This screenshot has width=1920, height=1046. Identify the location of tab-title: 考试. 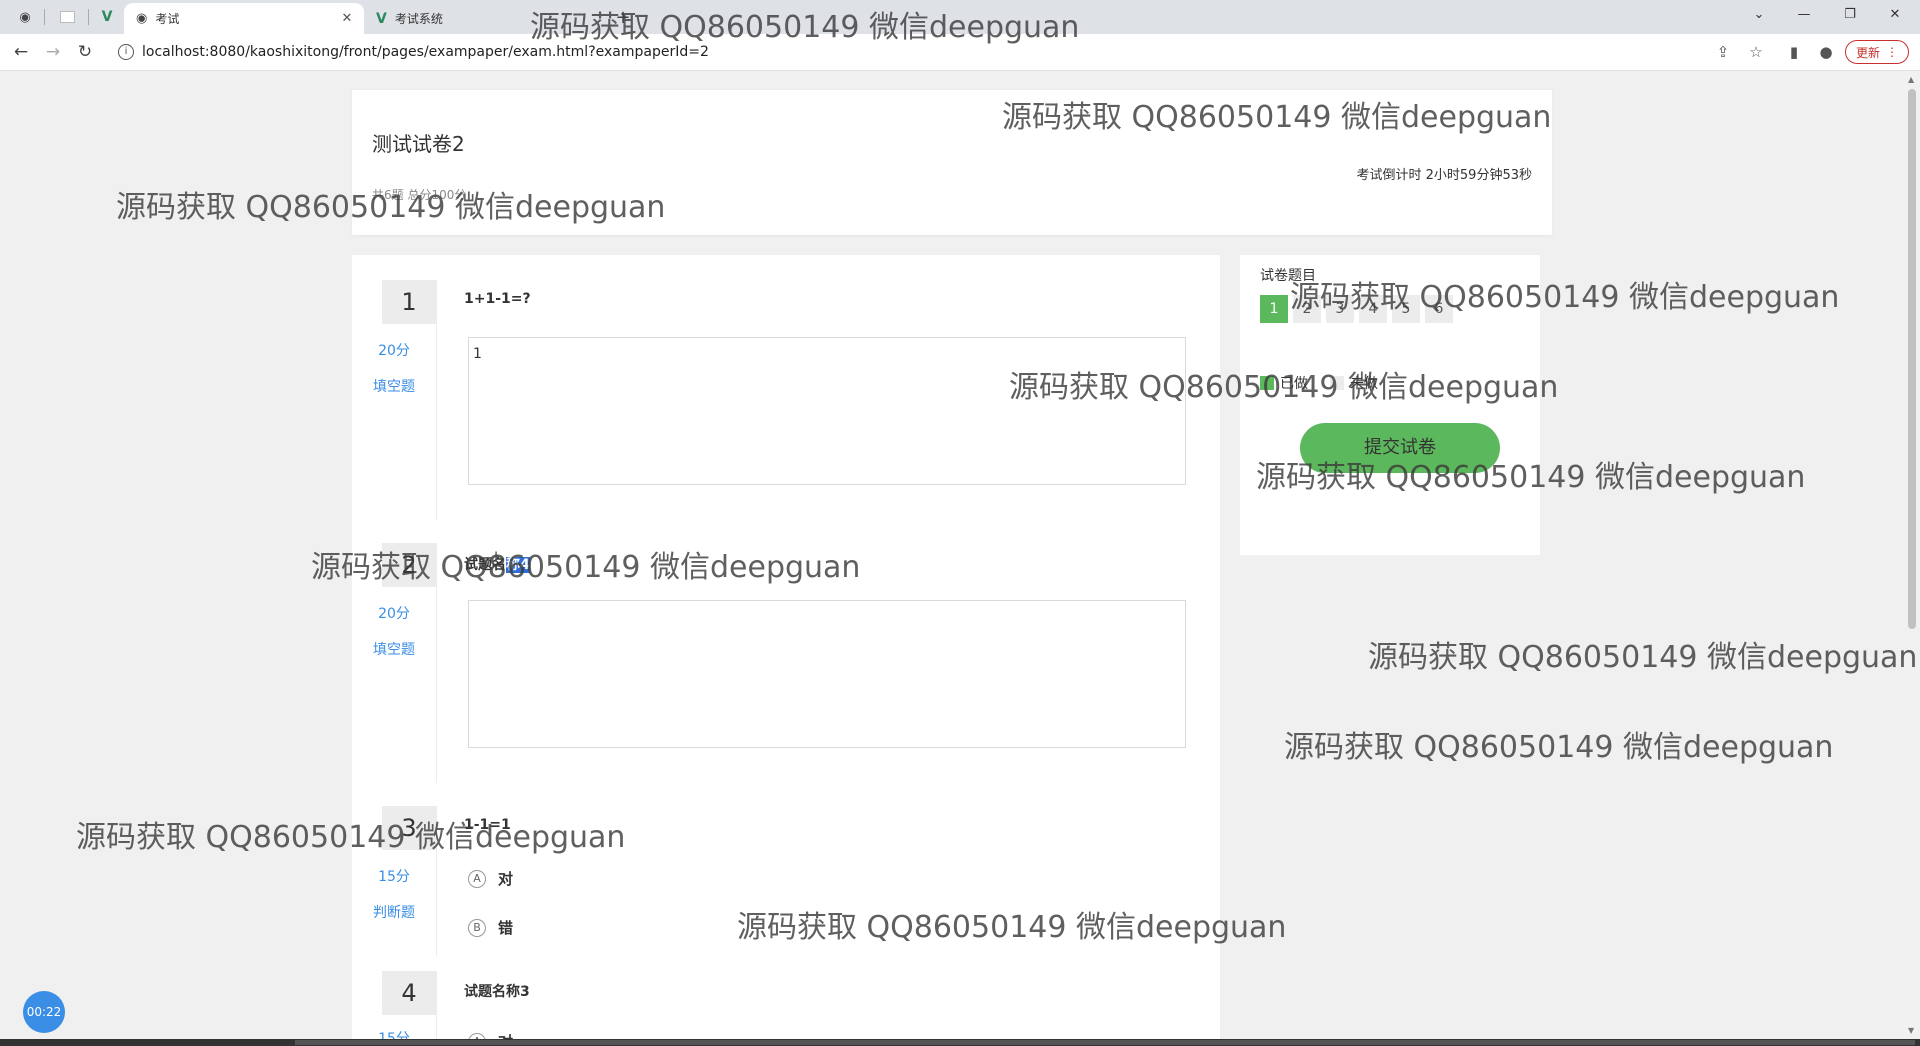
(167, 19).